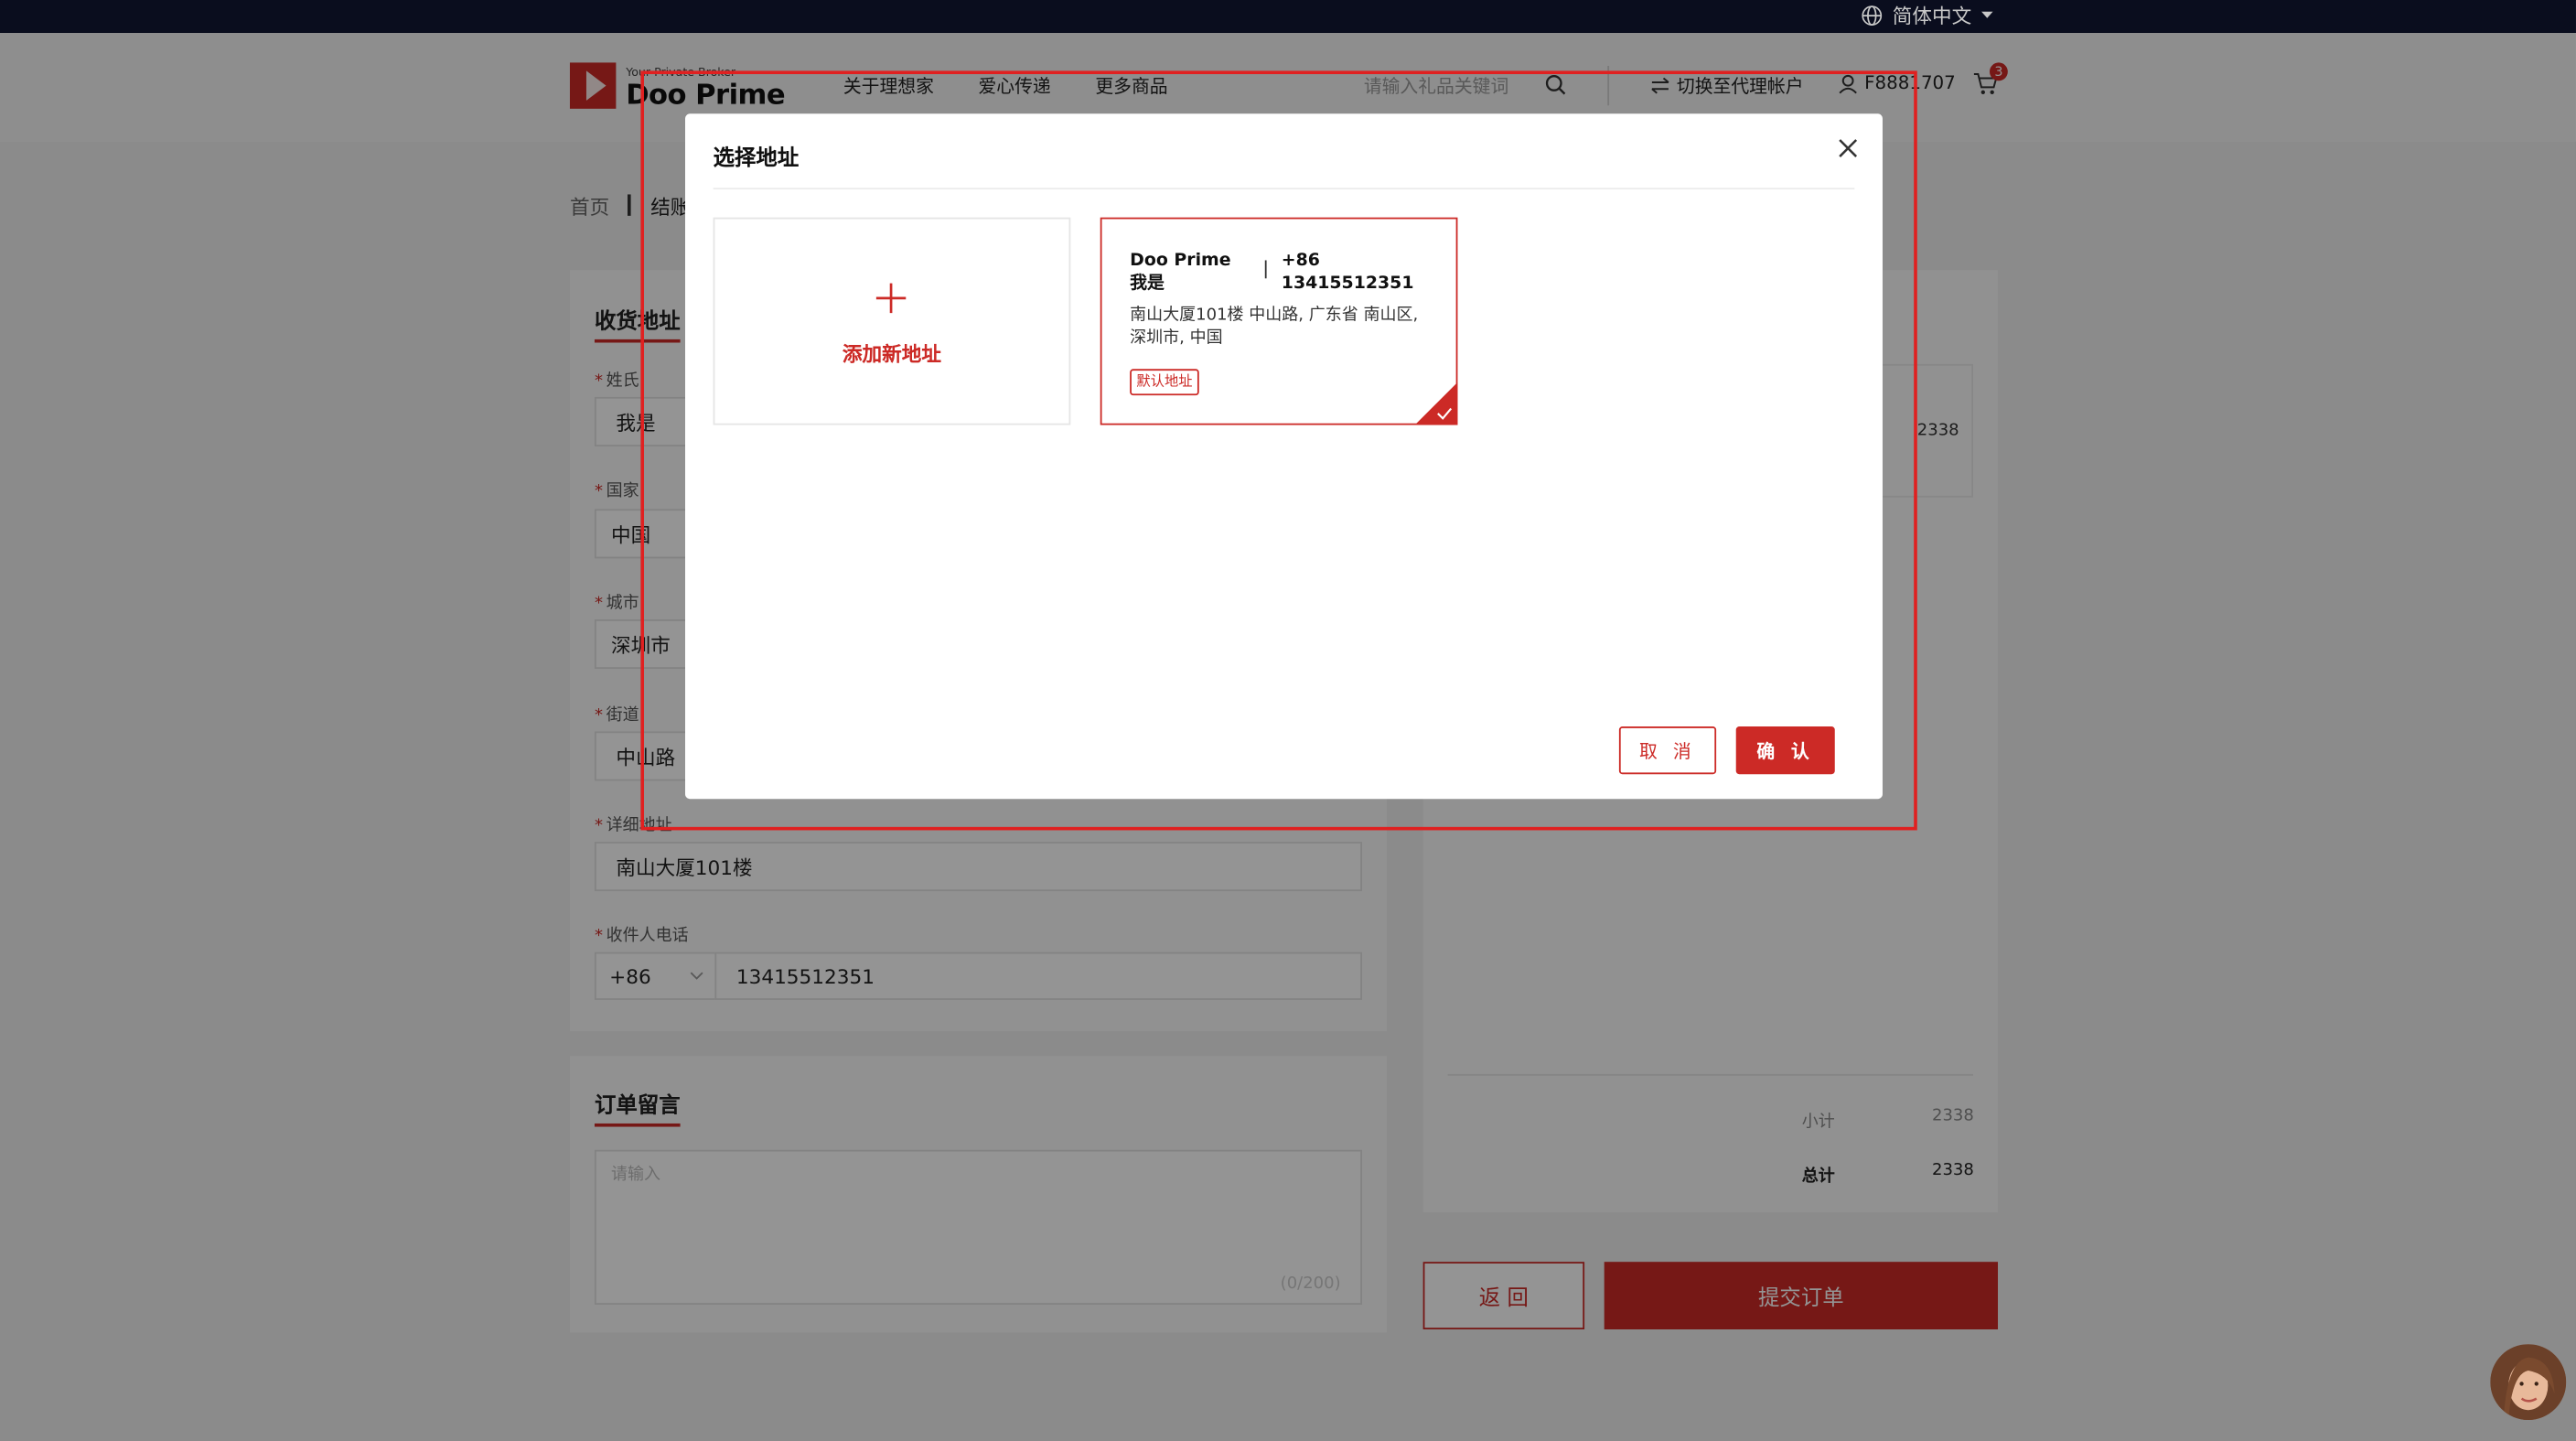 Image resolution: width=2576 pixels, height=1441 pixels. Describe the element at coordinates (1872, 15) in the screenshot. I see `globe-icon` at that location.